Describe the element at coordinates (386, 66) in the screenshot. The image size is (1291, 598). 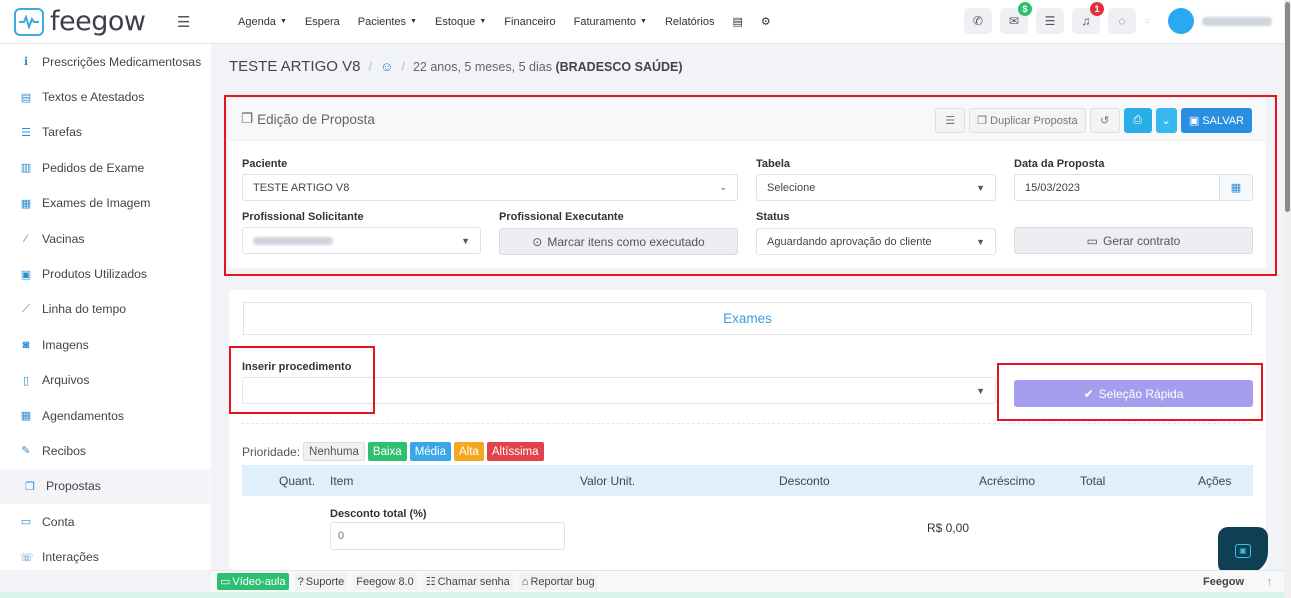
I see `person-icon: ☺` at that location.